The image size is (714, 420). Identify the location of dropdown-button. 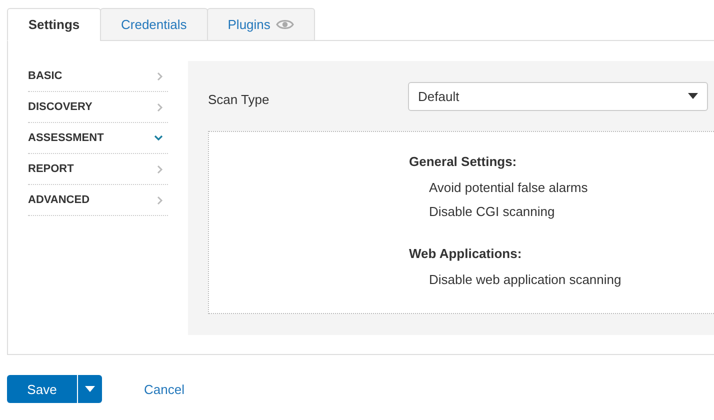
(89, 389).